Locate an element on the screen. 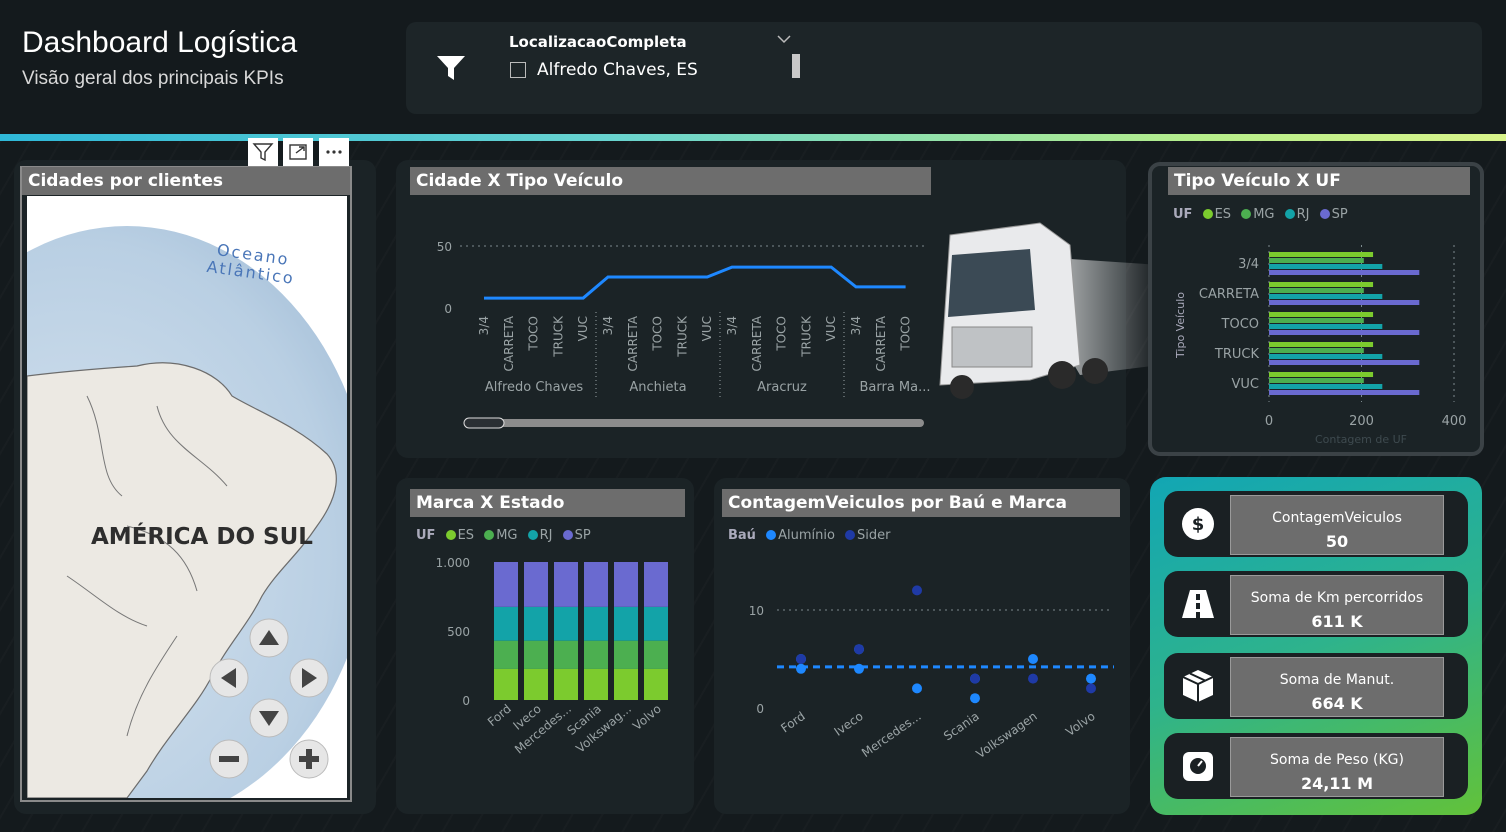  focus-mode-icon is located at coordinates (298, 152).